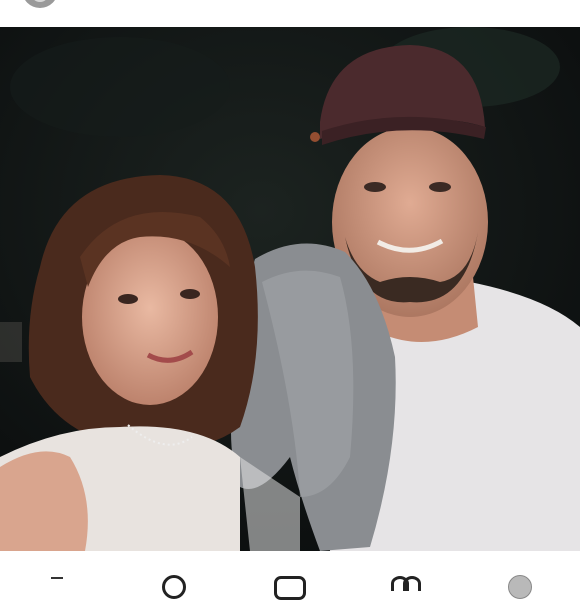 The width and height of the screenshot is (580, 600). Describe the element at coordinates (290, 13) in the screenshot. I see `post-header` at that location.